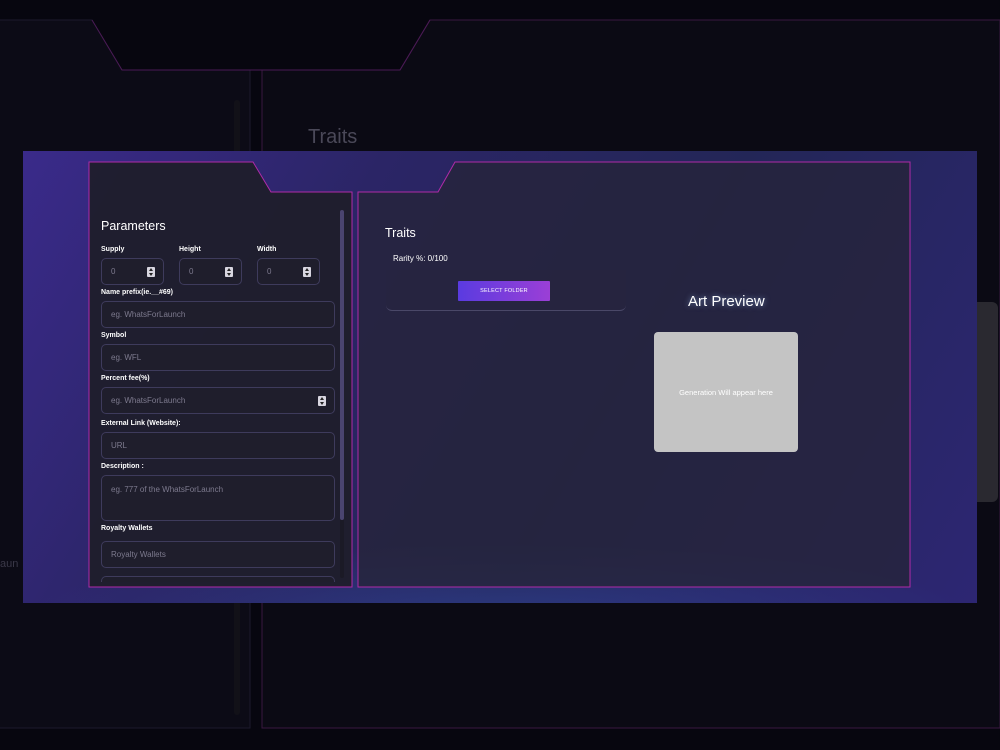 This screenshot has height=750, width=1000. I want to click on parameters-scrollbar, so click(342, 394).